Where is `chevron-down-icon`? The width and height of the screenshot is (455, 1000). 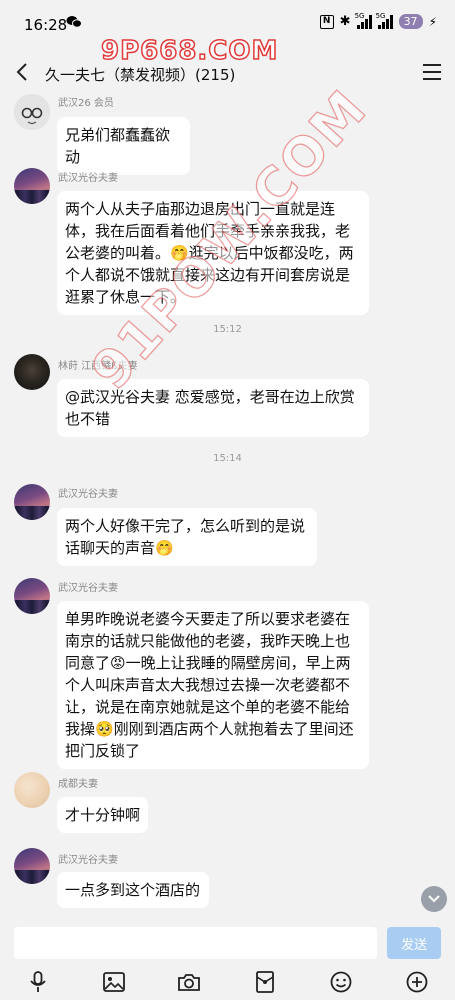
chevron-down-icon is located at coordinates (434, 899).